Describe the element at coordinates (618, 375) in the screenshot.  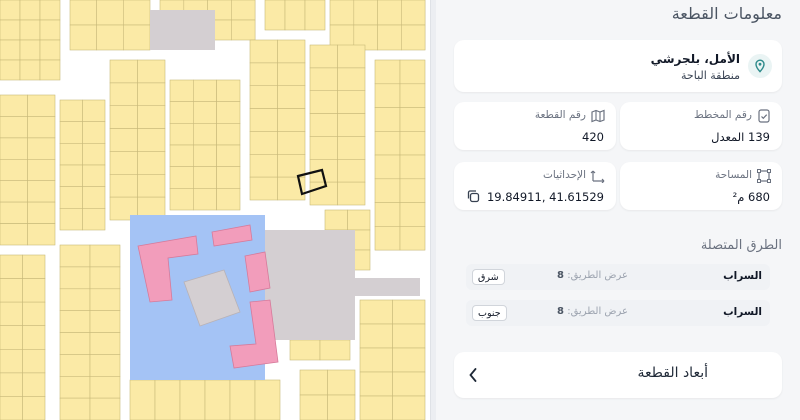
I see `plot-dimensions-toggle: أبعاد القطعة` at that location.